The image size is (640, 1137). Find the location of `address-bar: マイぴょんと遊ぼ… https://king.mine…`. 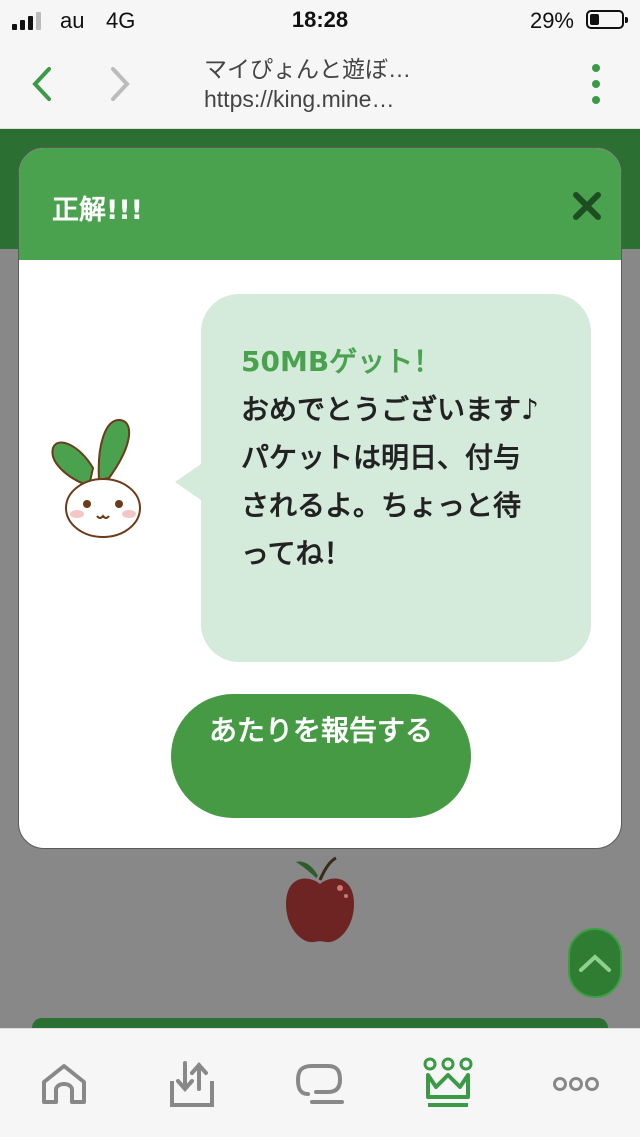

address-bar: マイぴょんと遊ぼ… https://king.mine… is located at coordinates (354, 84).